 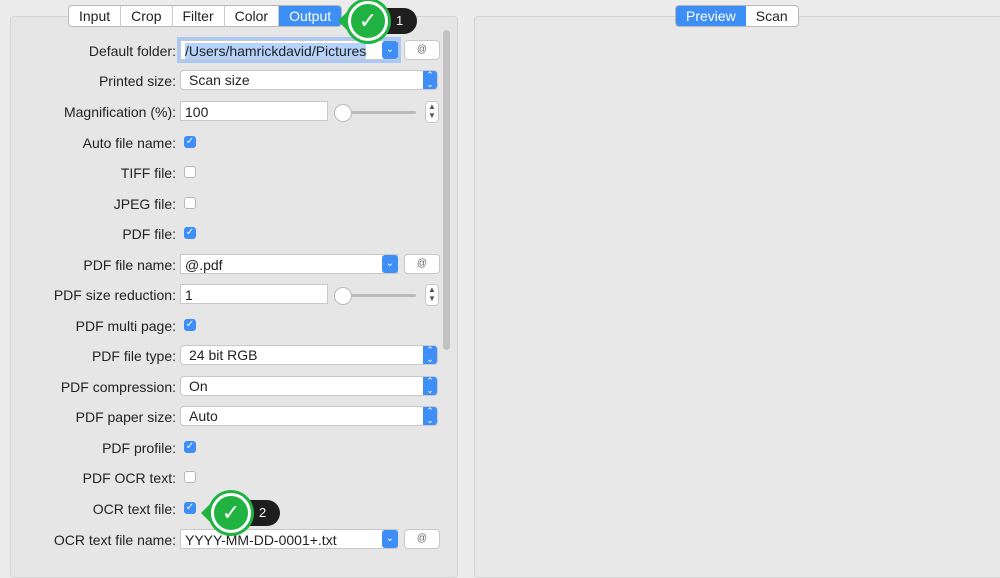 I want to click on annotation-badge-2: ✓ 2, so click(x=241, y=513).